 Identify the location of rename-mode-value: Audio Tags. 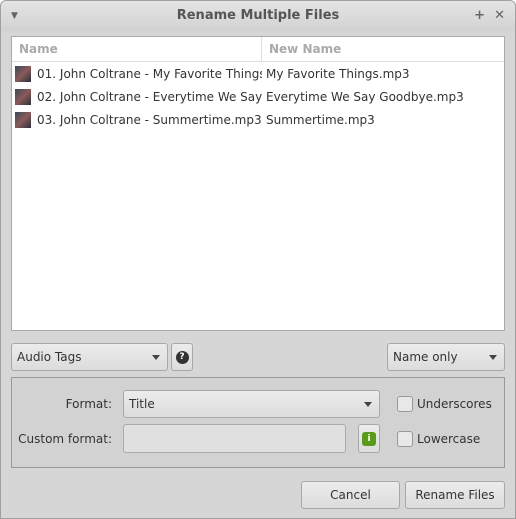
(49, 357).